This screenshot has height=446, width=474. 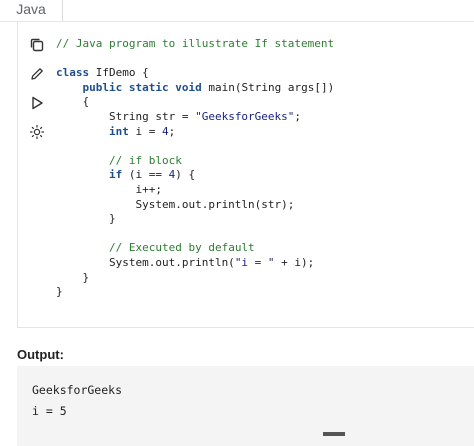 I want to click on code-line: if (i == 4) {, so click(x=152, y=175).